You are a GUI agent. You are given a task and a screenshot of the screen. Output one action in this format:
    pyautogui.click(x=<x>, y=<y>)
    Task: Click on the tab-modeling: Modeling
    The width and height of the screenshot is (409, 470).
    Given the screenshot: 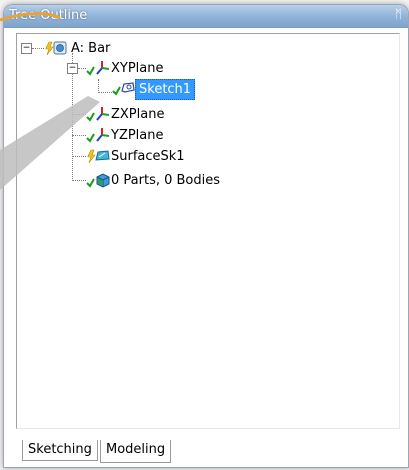 What is the action you would take?
    pyautogui.click(x=136, y=451)
    